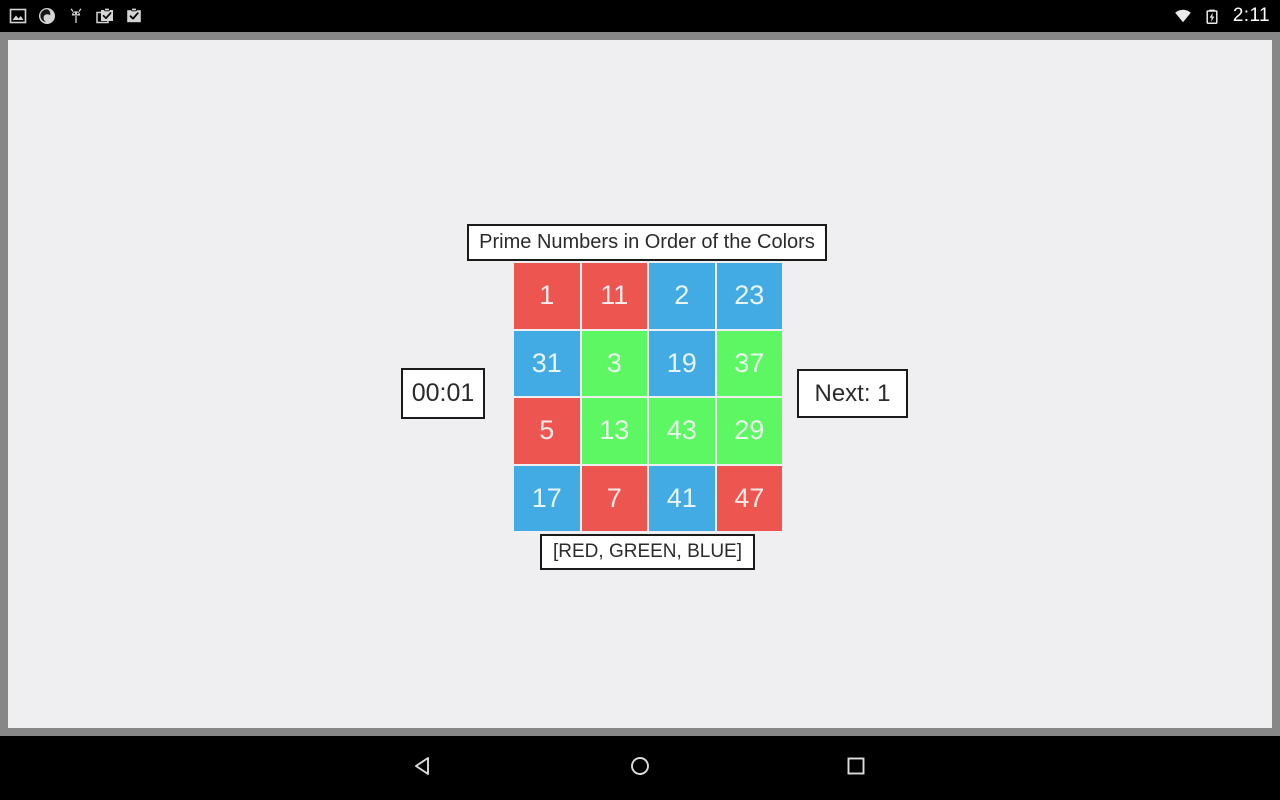 The width and height of the screenshot is (1280, 800). What do you see at coordinates (749, 498) in the screenshot?
I see `grid-tile: 47` at bounding box center [749, 498].